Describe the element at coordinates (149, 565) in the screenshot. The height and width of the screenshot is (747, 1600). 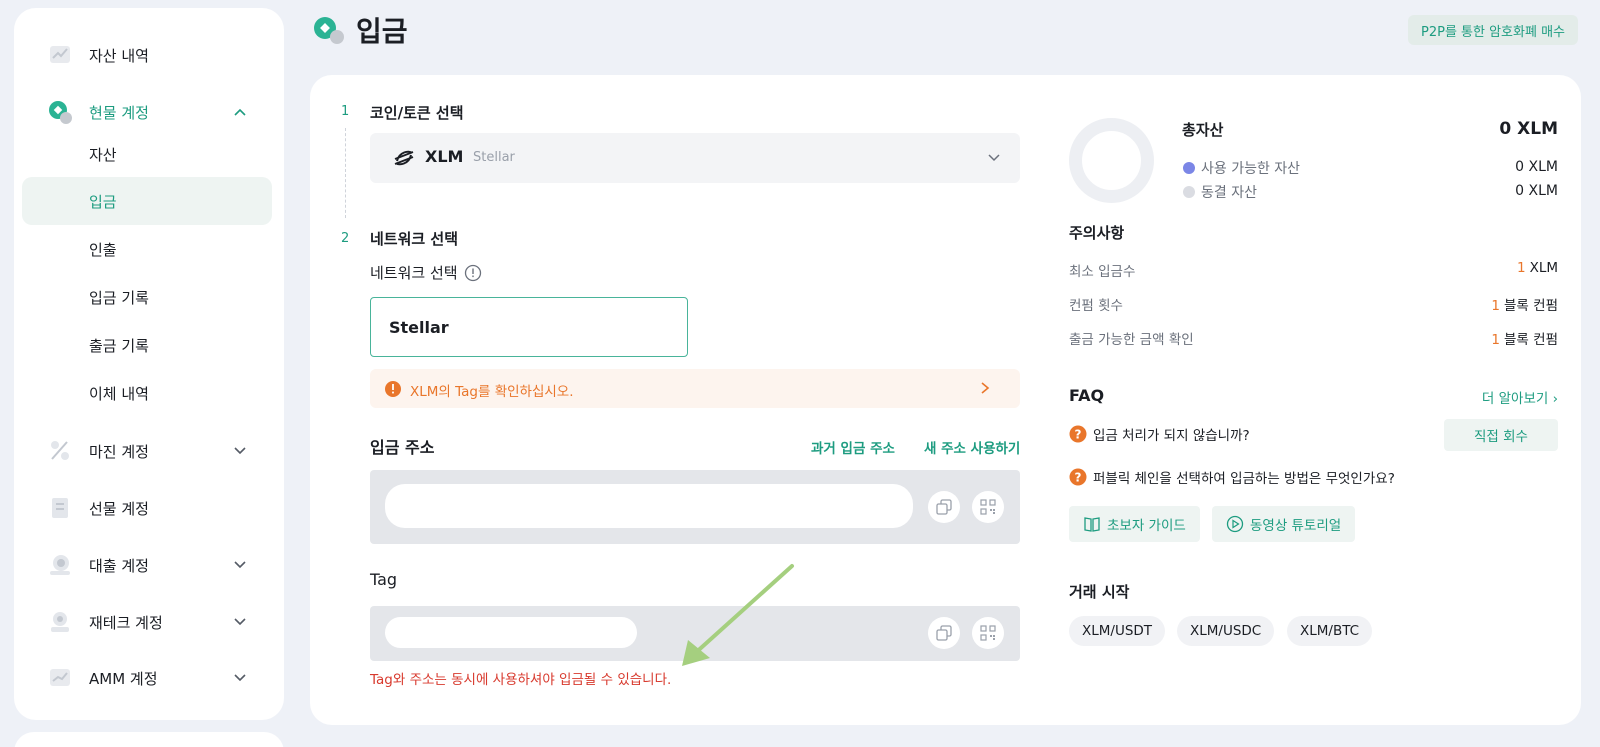
I see `sidebar-item-loan-account: 대출 계정` at that location.